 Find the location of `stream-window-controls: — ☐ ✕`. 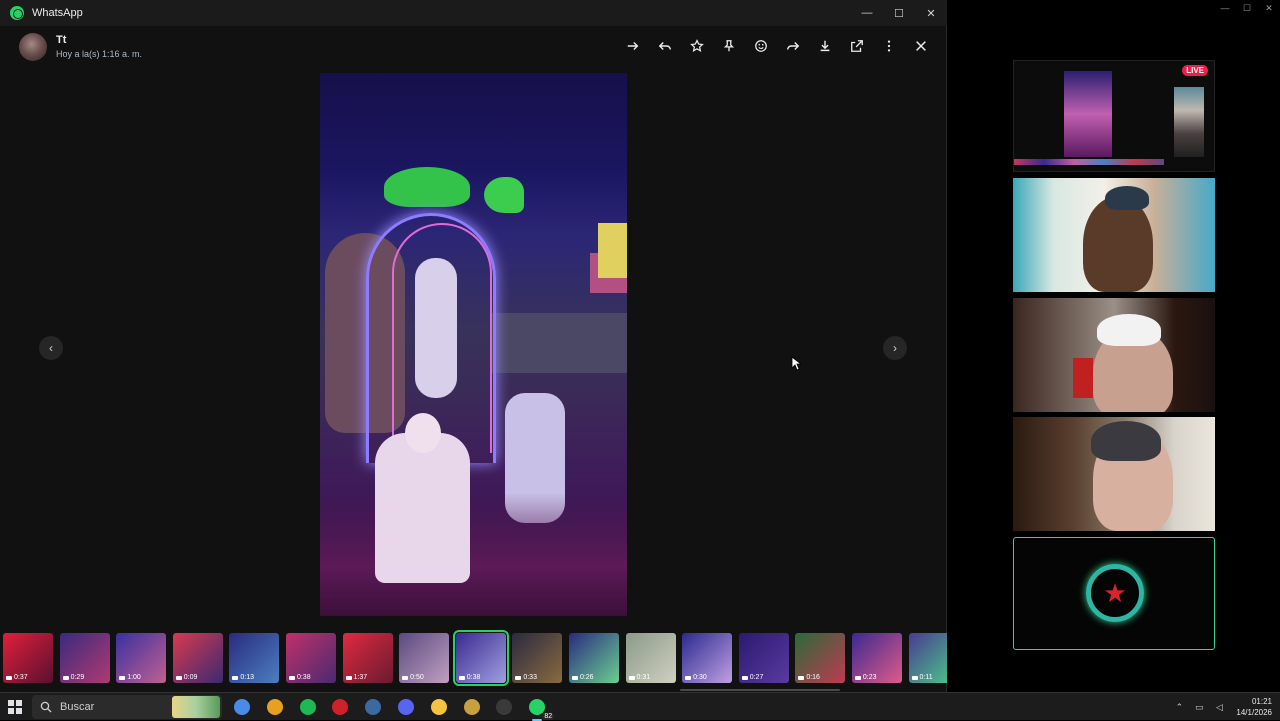

stream-window-controls: — ☐ ✕ is located at coordinates (1247, 8).